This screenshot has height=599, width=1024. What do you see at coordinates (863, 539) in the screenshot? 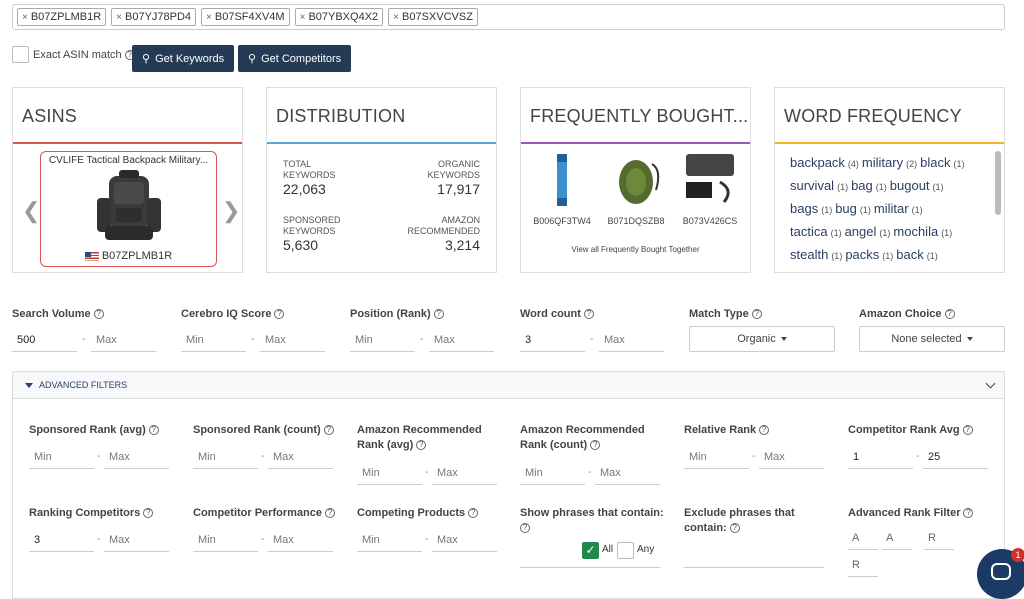
I see `rank-filter-a1: A` at bounding box center [863, 539].